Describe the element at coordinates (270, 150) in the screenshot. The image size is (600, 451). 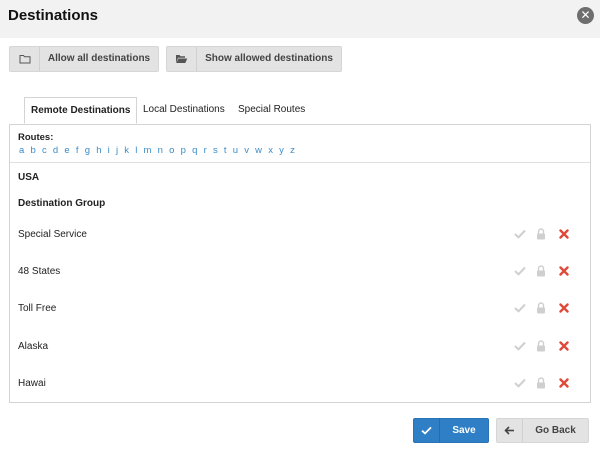
I see `route-letter-link: x` at that location.